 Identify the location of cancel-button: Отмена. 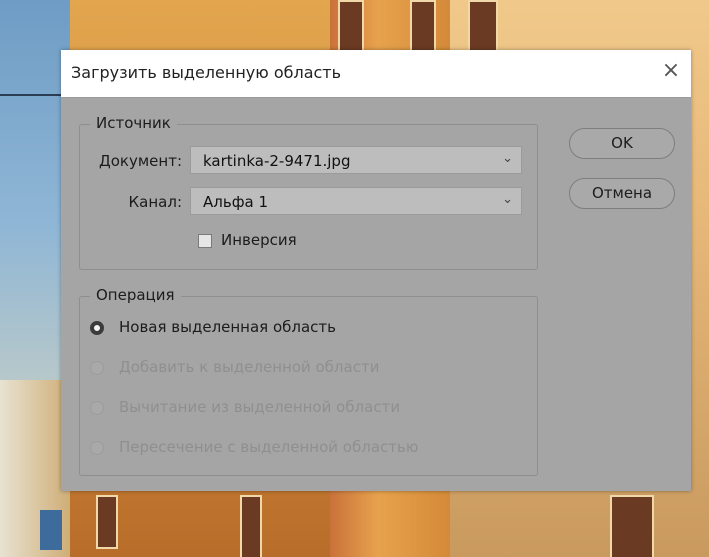
(622, 193).